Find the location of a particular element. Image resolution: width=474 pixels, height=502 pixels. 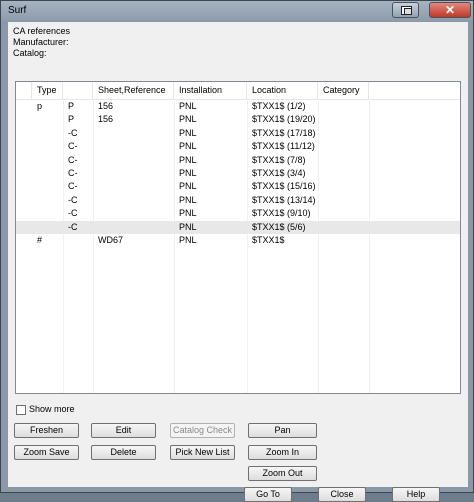

zoom-out-button: Zoom Out is located at coordinates (282, 473).